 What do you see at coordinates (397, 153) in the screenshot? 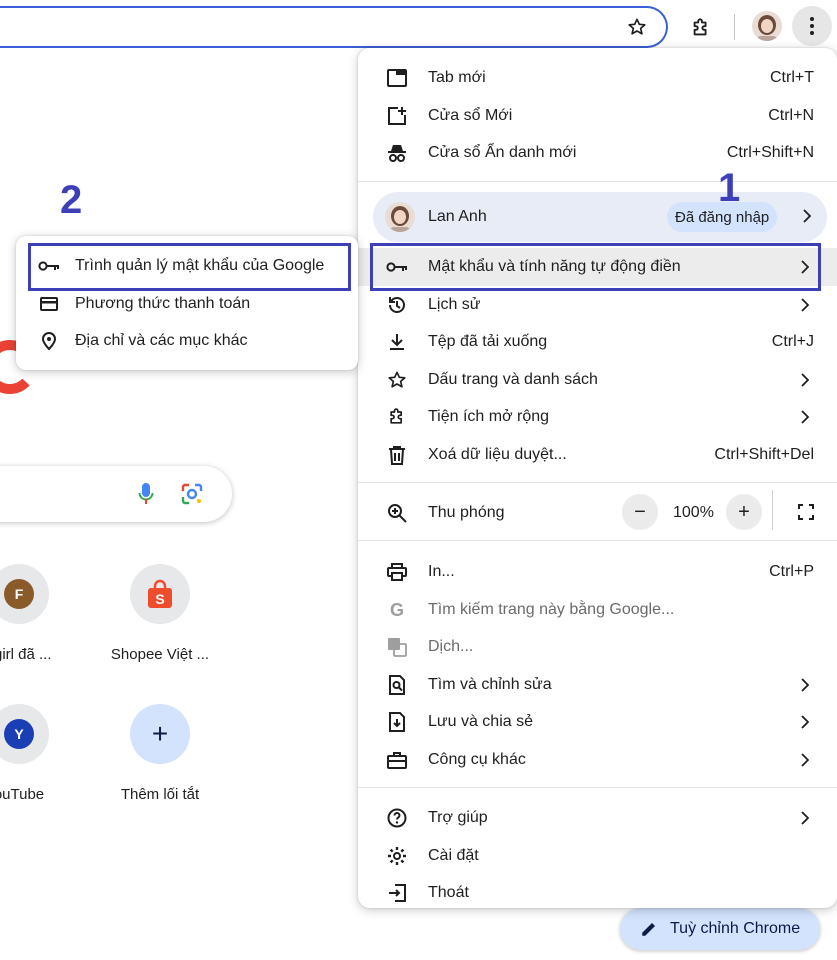
I see `incognito-icon` at bounding box center [397, 153].